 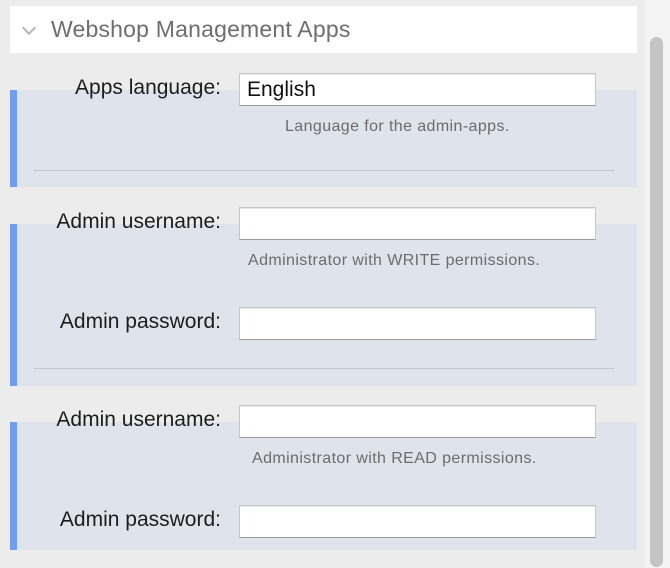 What do you see at coordinates (397, 126) in the screenshot?
I see `apps-language-hint: Language for the admin-apps.` at bounding box center [397, 126].